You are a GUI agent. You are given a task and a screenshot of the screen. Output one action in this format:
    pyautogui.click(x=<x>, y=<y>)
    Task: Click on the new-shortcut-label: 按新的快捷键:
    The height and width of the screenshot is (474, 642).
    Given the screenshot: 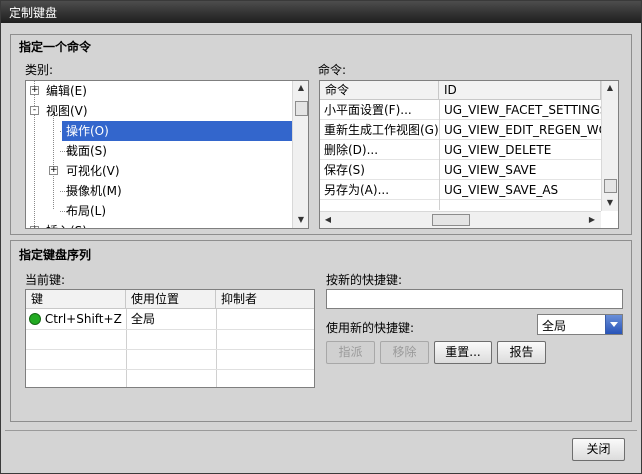 What is the action you would take?
    pyautogui.click(x=364, y=280)
    